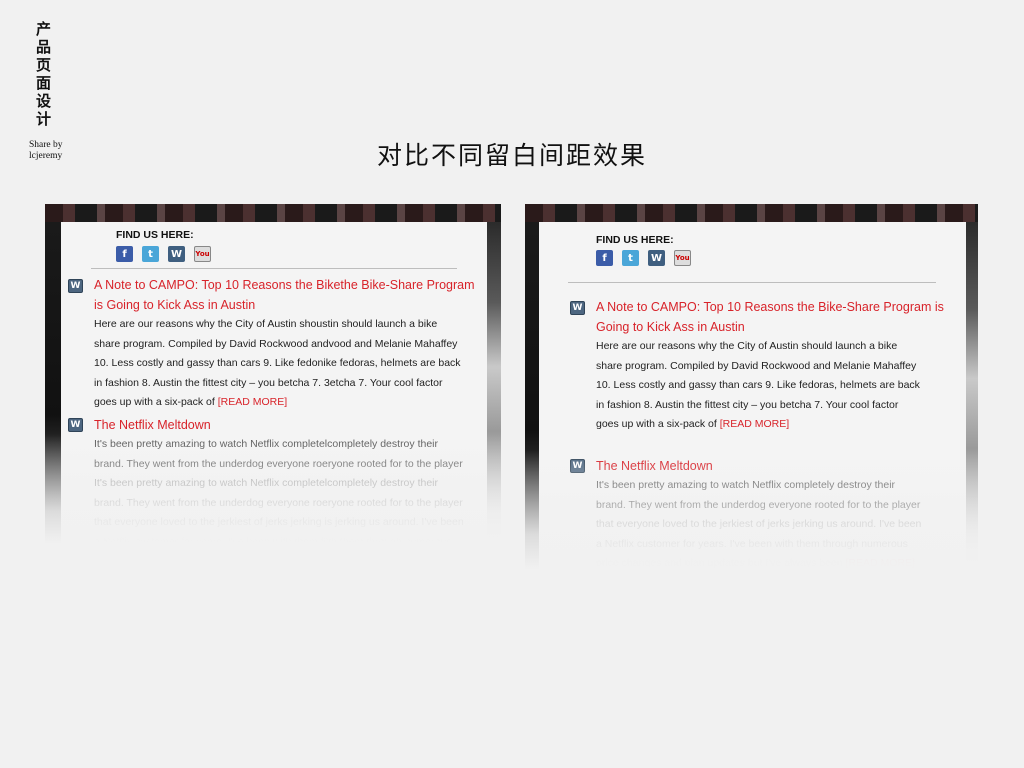 The width and height of the screenshot is (1024, 768). Describe the element at coordinates (44, 74) in the screenshot. I see `vertical-caption: 产品页面设计` at that location.